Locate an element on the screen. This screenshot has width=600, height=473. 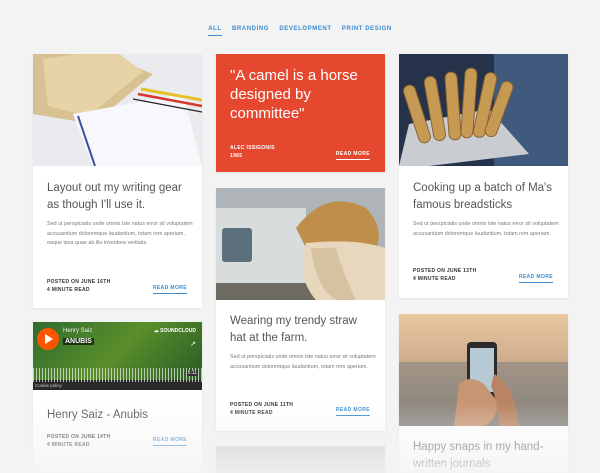
filter-all: ALL is located at coordinates (215, 31).